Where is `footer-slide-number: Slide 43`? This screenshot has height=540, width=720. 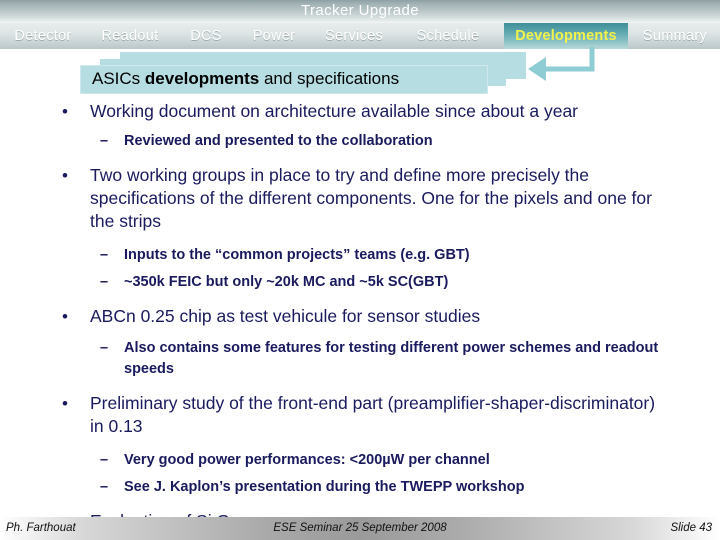 footer-slide-number: Slide 43 is located at coordinates (691, 528).